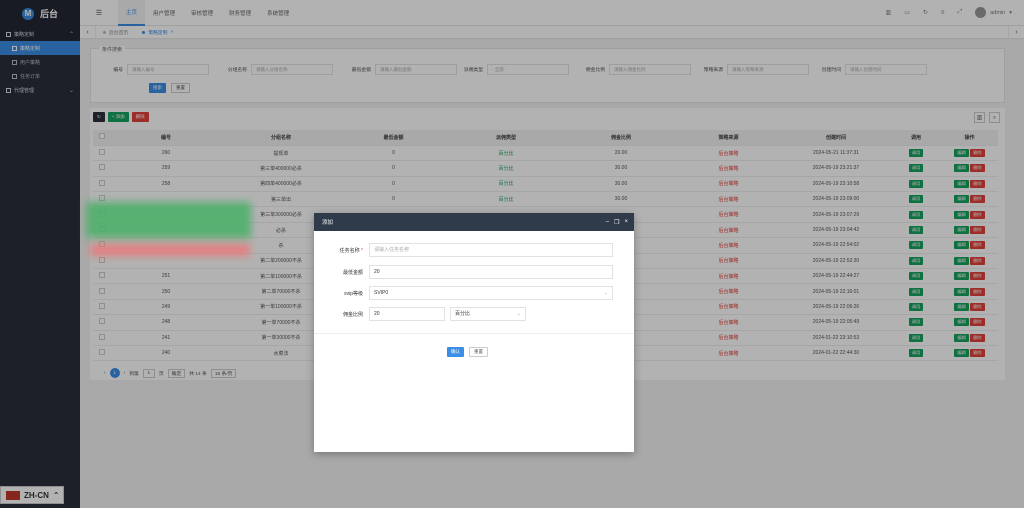  I want to click on dialog-controls: – ❐ ×, so click(620, 222).